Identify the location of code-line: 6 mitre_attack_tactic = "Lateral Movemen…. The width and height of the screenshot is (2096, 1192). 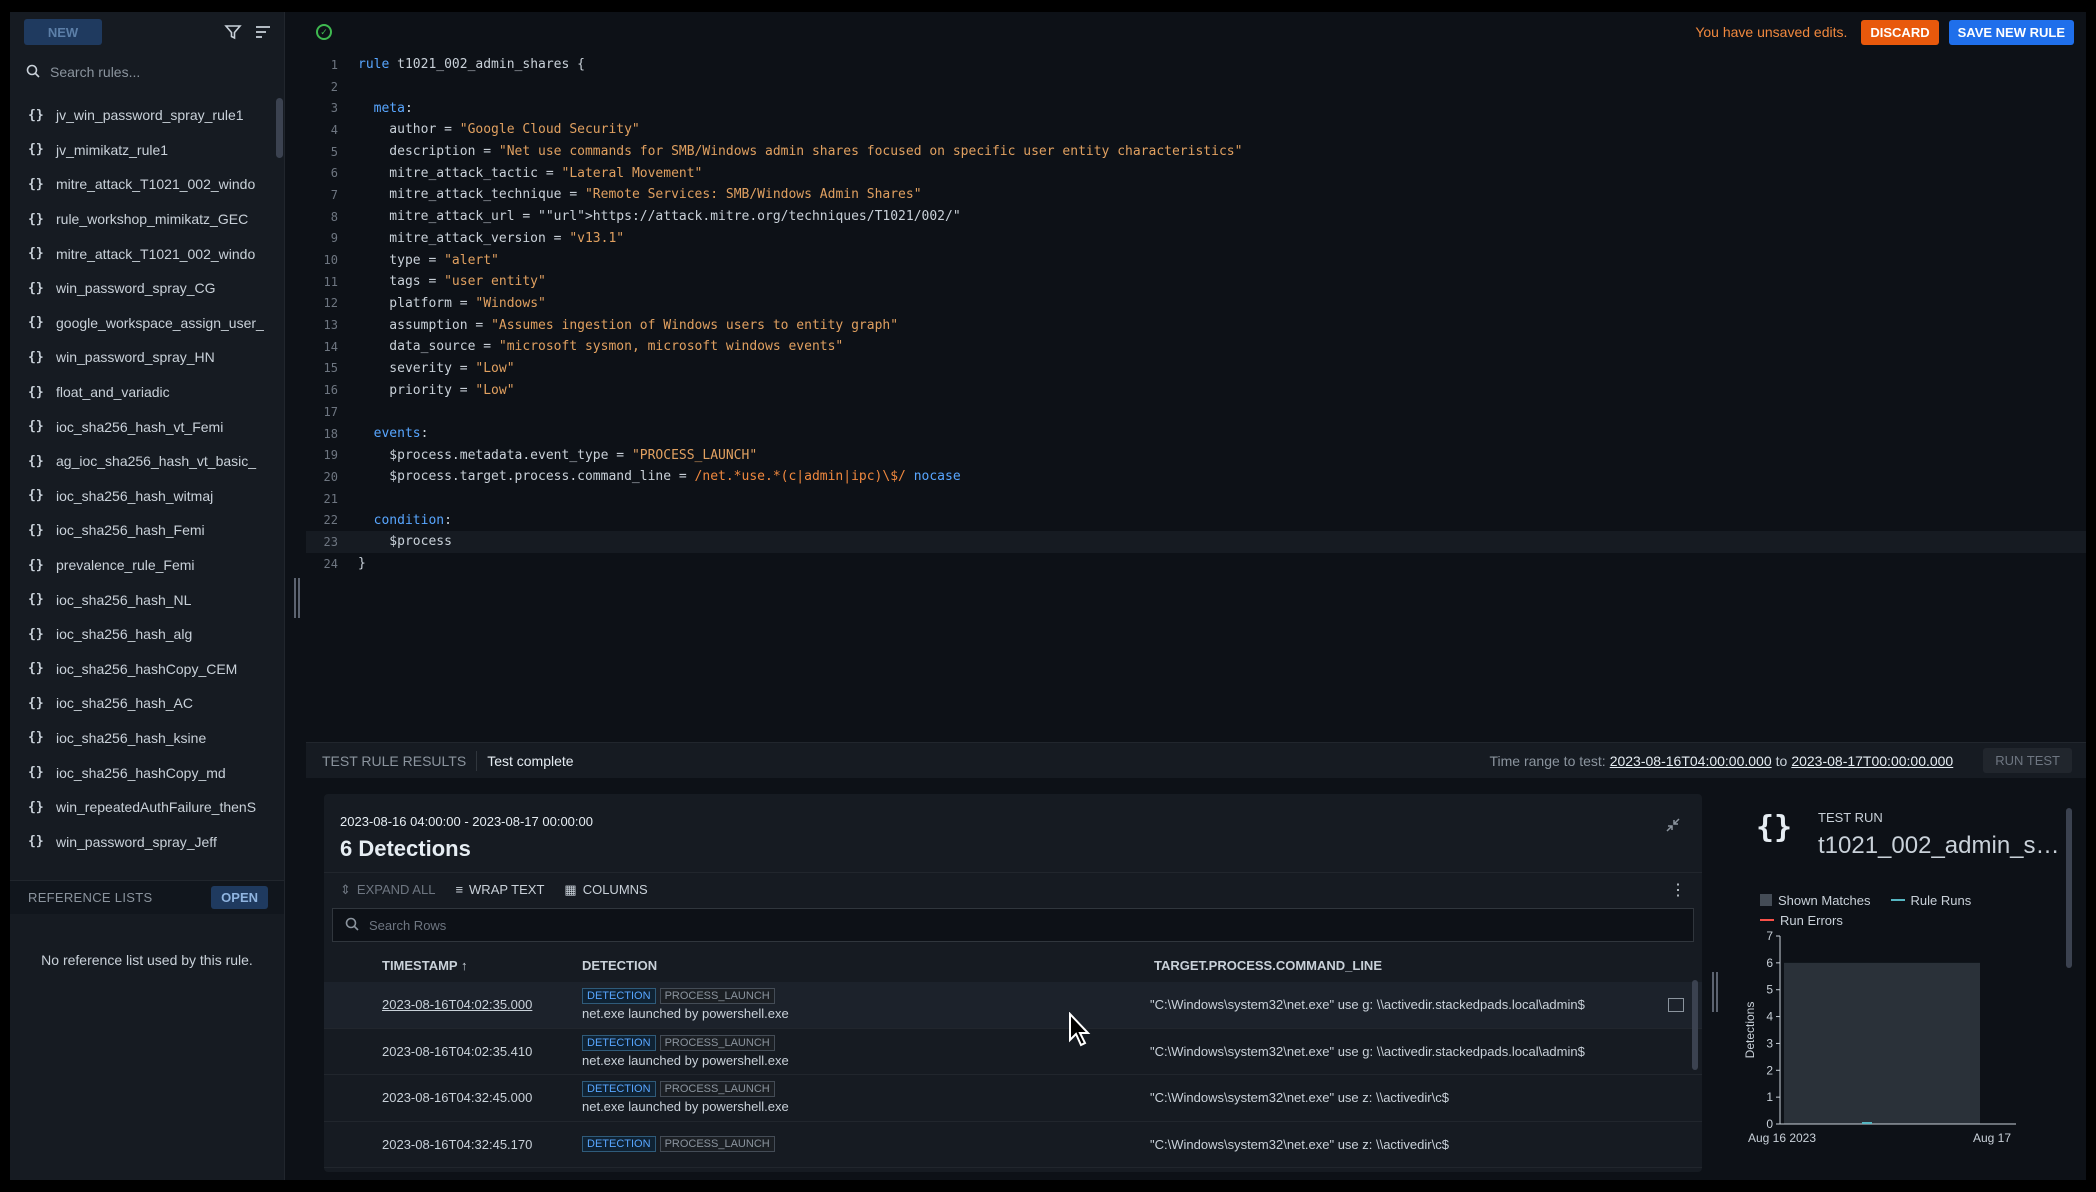
(1196, 173).